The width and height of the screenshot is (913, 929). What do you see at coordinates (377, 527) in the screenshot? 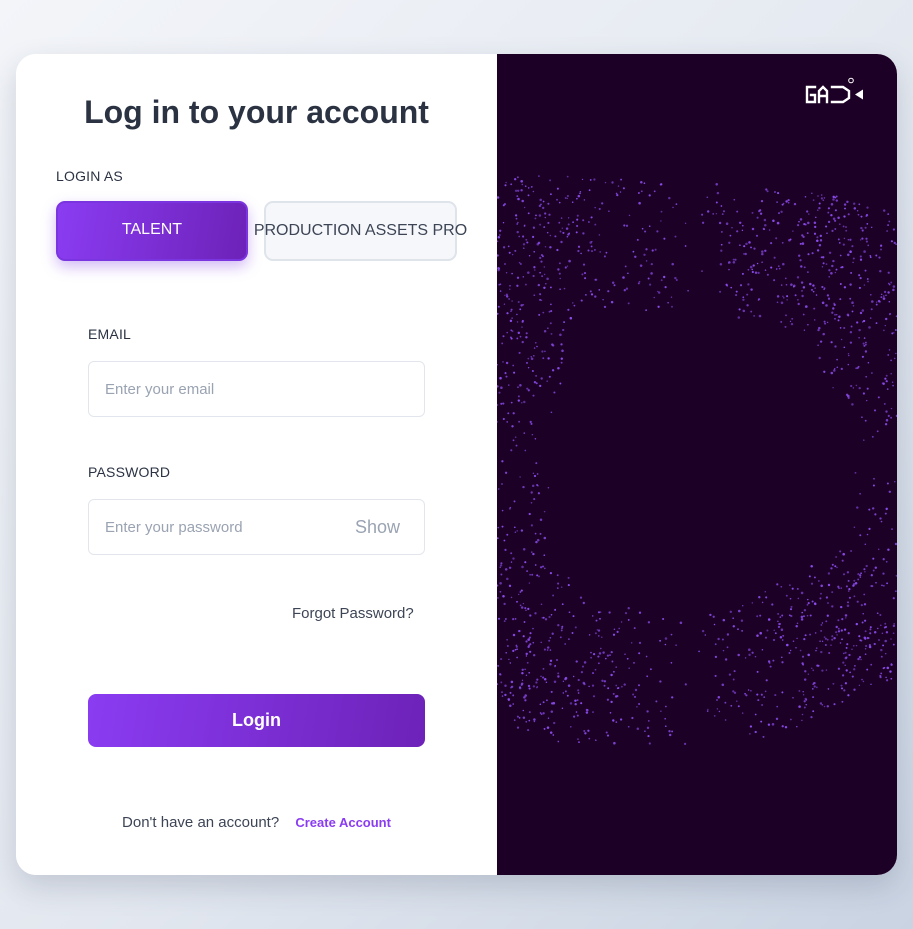
I see `show-password-toggle: Show` at bounding box center [377, 527].